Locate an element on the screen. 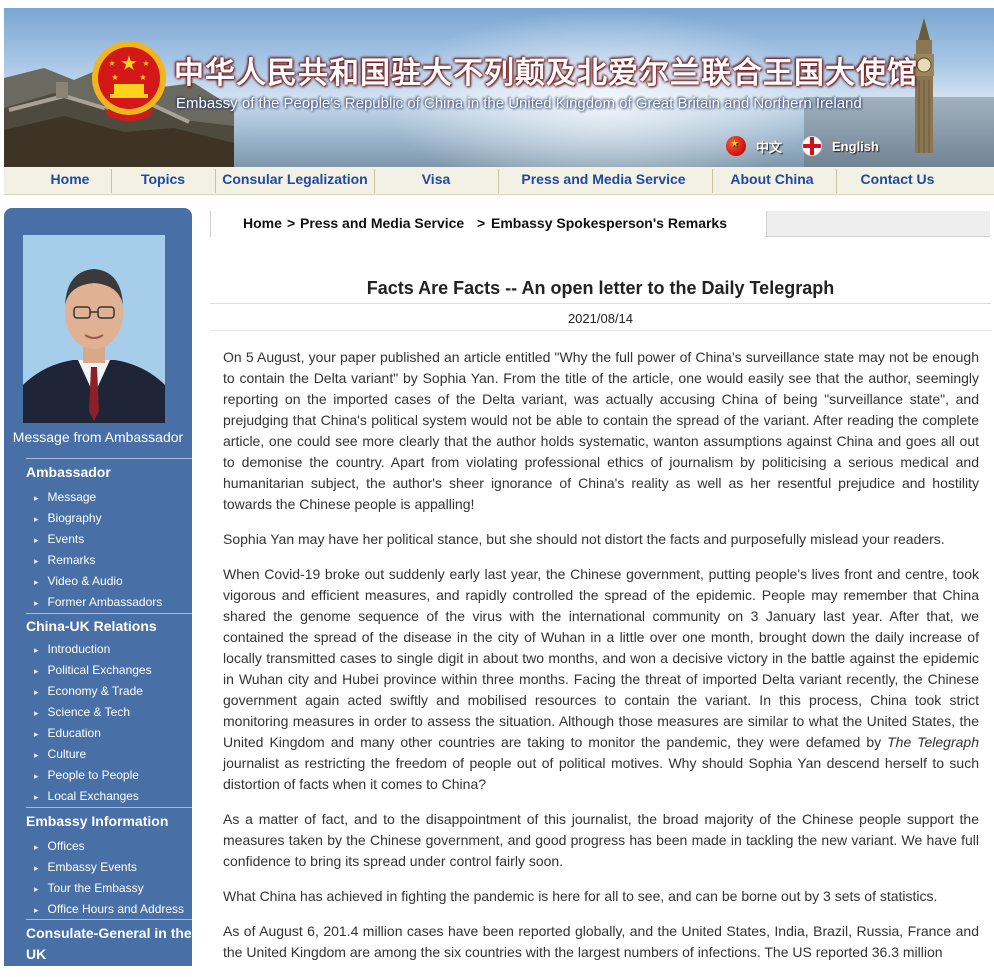  sidebar-item-education: Education is located at coordinates (67, 733).